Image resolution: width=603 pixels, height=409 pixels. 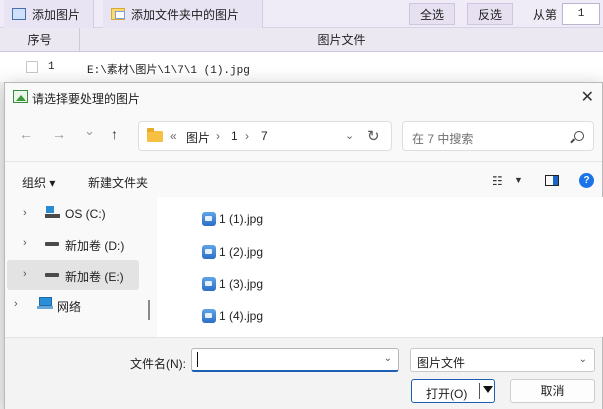 What do you see at coordinates (443, 139) in the screenshot?
I see `search-placeholder: 在 7 中搜索` at bounding box center [443, 139].